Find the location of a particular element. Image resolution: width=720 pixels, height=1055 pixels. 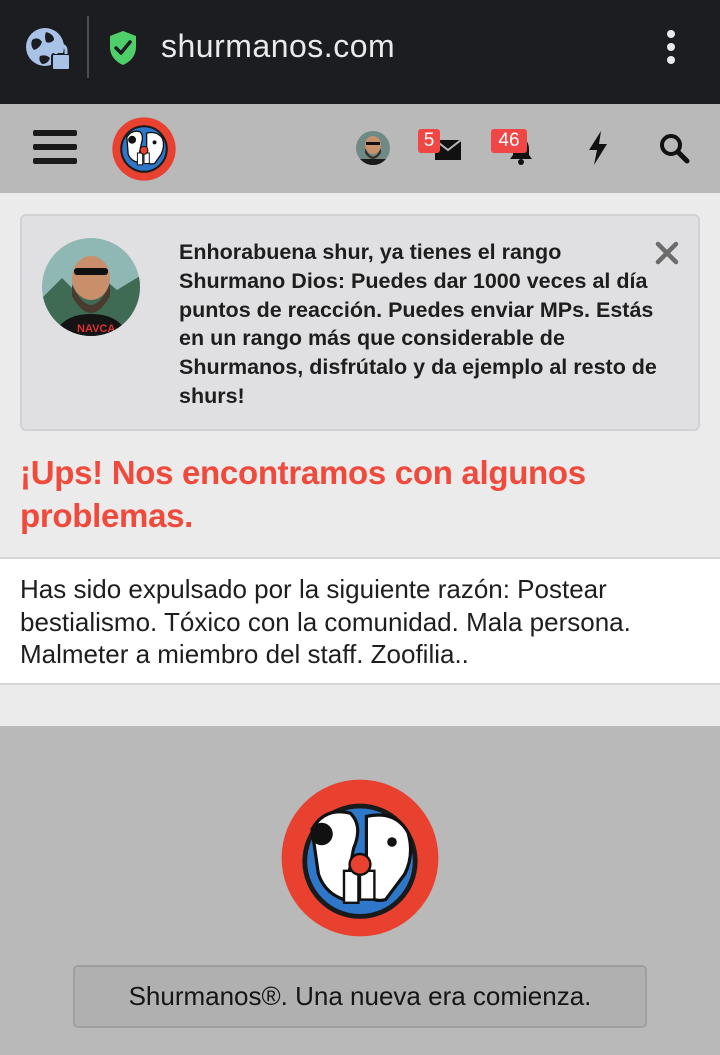

site-header: 5 46 is located at coordinates (360, 148).